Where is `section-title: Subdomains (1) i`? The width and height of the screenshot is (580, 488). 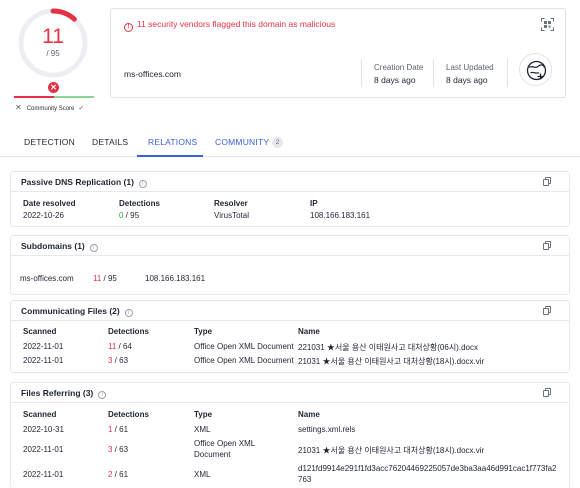 section-title: Subdomains (1) i is located at coordinates (59, 246).